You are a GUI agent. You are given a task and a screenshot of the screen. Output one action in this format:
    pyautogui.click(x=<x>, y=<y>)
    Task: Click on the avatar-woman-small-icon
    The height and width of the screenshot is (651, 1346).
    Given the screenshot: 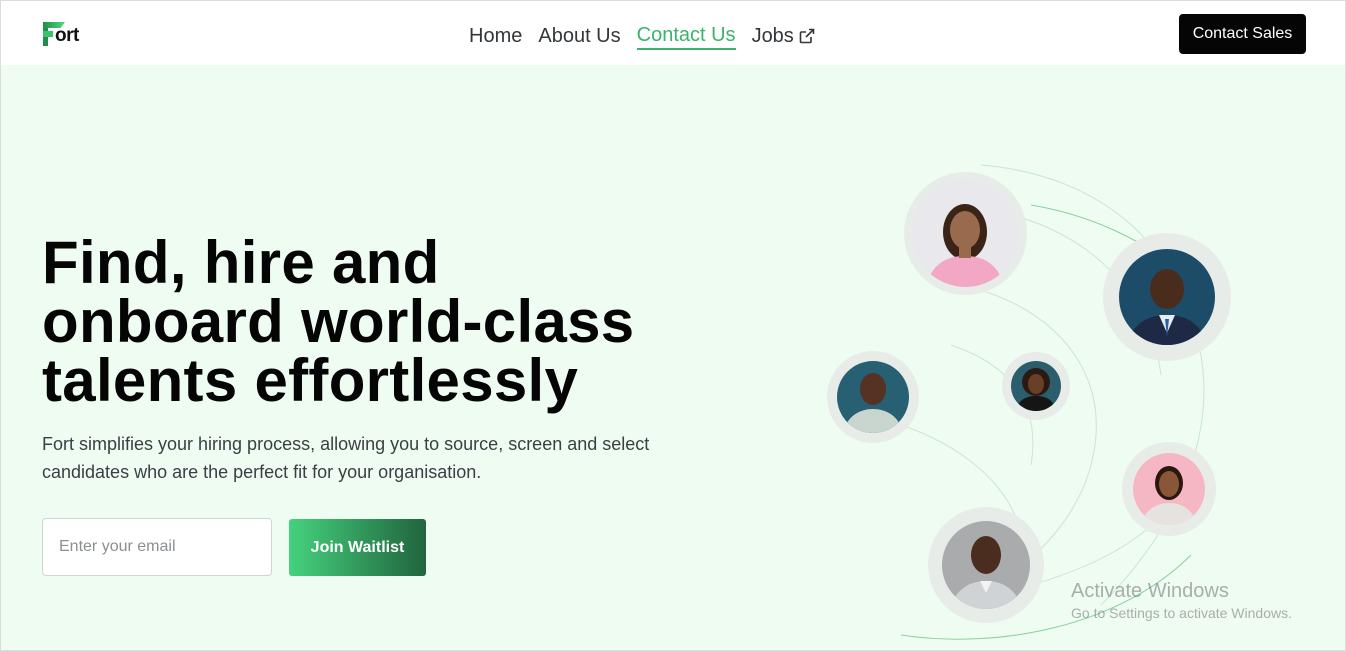 What is the action you would take?
    pyautogui.click(x=1036, y=386)
    